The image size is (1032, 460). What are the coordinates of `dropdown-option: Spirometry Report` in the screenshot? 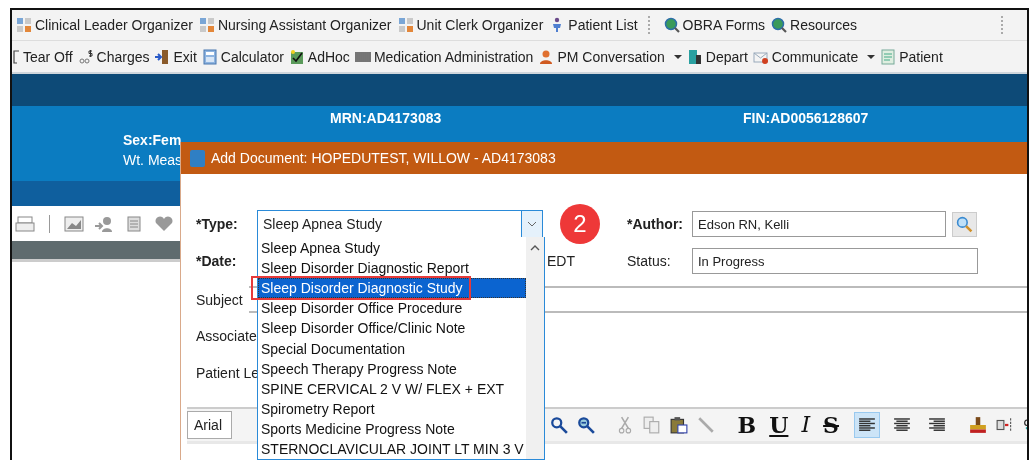 It's located at (392, 408).